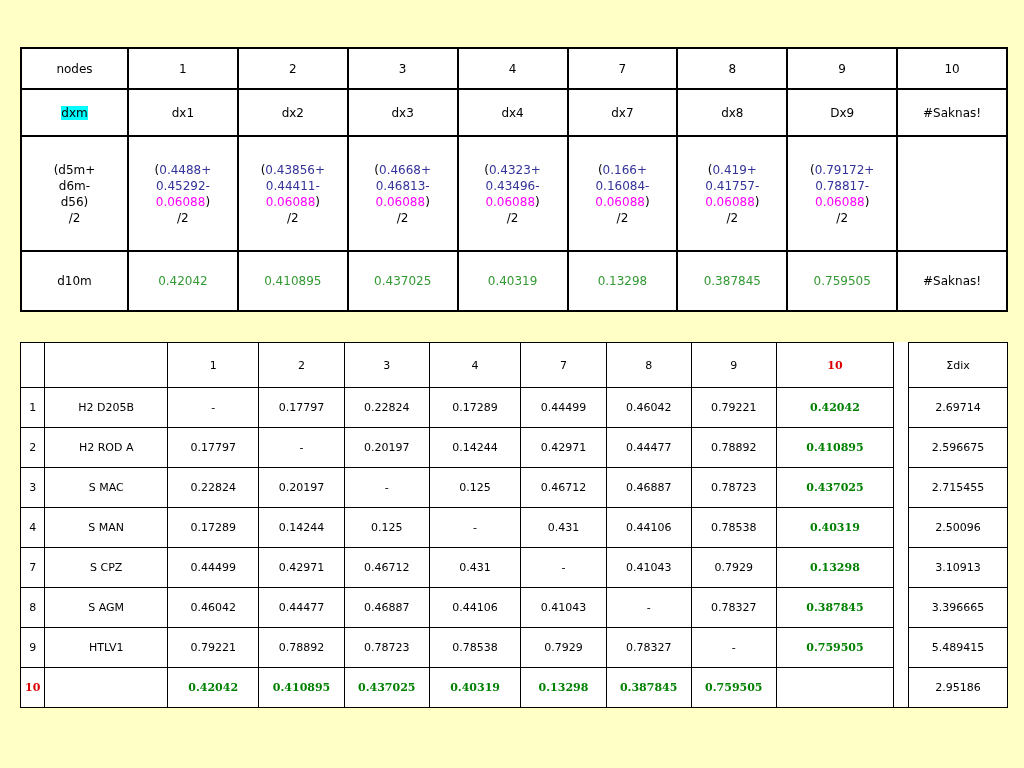  I want to click on table-cell: 0.46042, so click(213, 607).